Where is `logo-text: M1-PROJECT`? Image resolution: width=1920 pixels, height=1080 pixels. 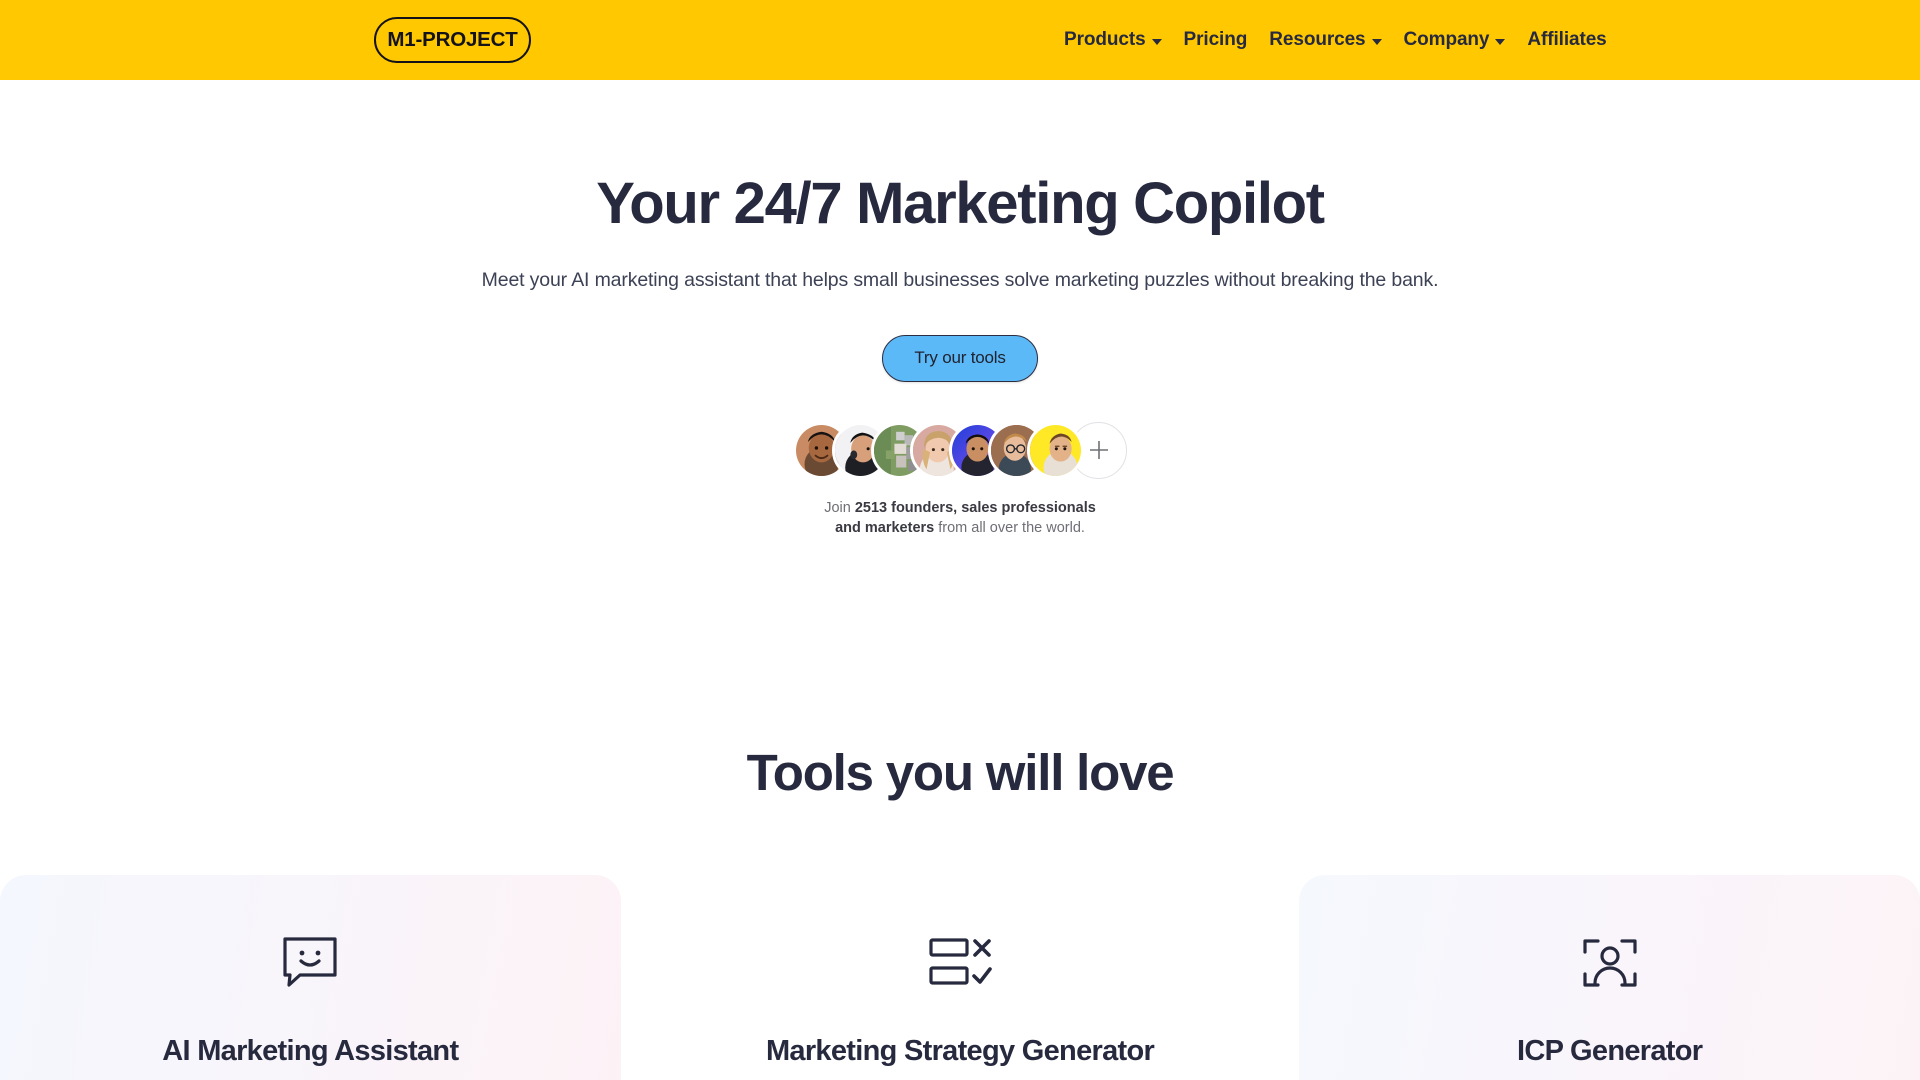
logo-text: M1-PROJECT is located at coordinates (452, 39).